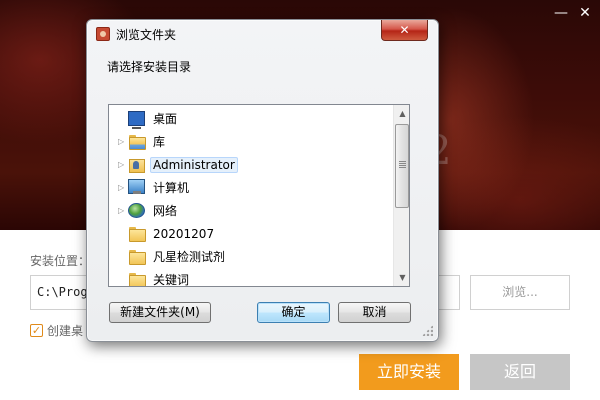 The width and height of the screenshot is (600, 400). Describe the element at coordinates (561, 13) in the screenshot. I see `minimize-button: —` at that location.